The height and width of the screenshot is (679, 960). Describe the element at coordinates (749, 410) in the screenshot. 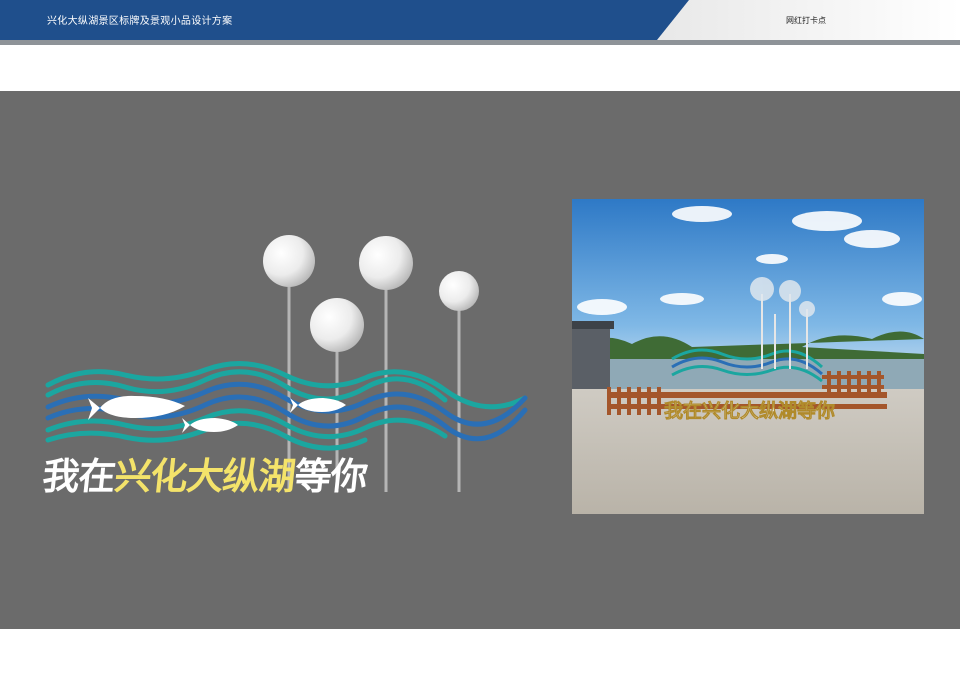

I see `photo-sign-text: 我在兴化大纵湖等你` at that location.